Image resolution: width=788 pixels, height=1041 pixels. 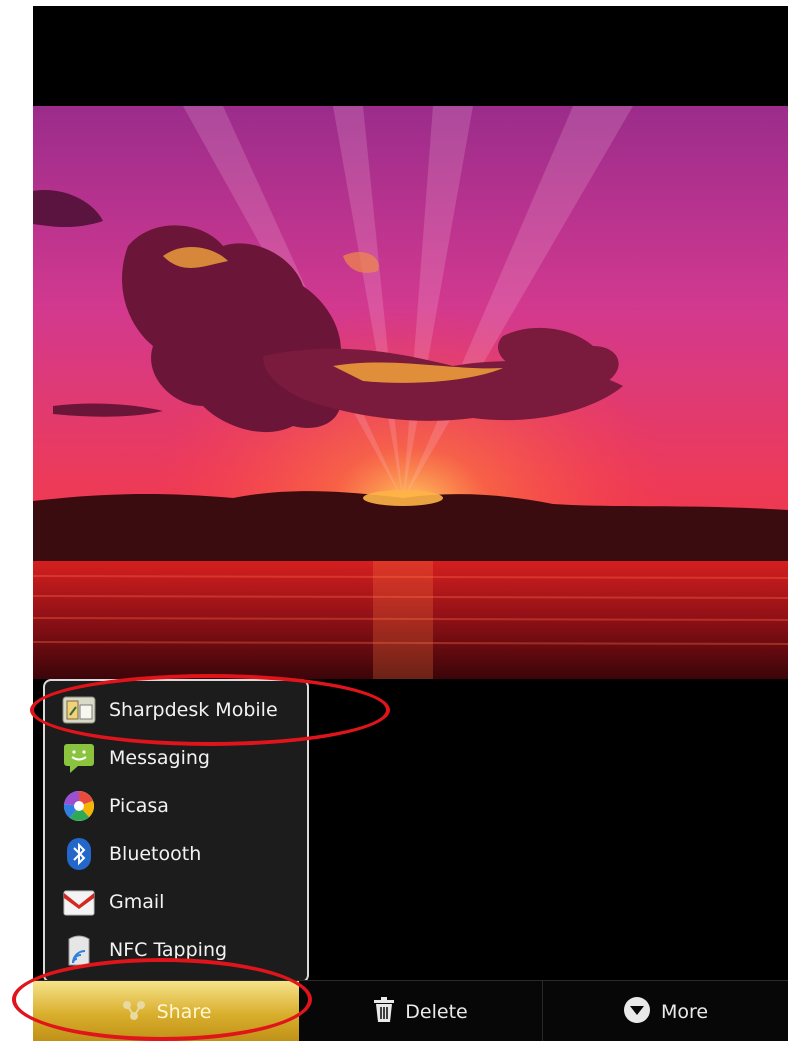 I want to click on share-icon, so click(x=134, y=1012).